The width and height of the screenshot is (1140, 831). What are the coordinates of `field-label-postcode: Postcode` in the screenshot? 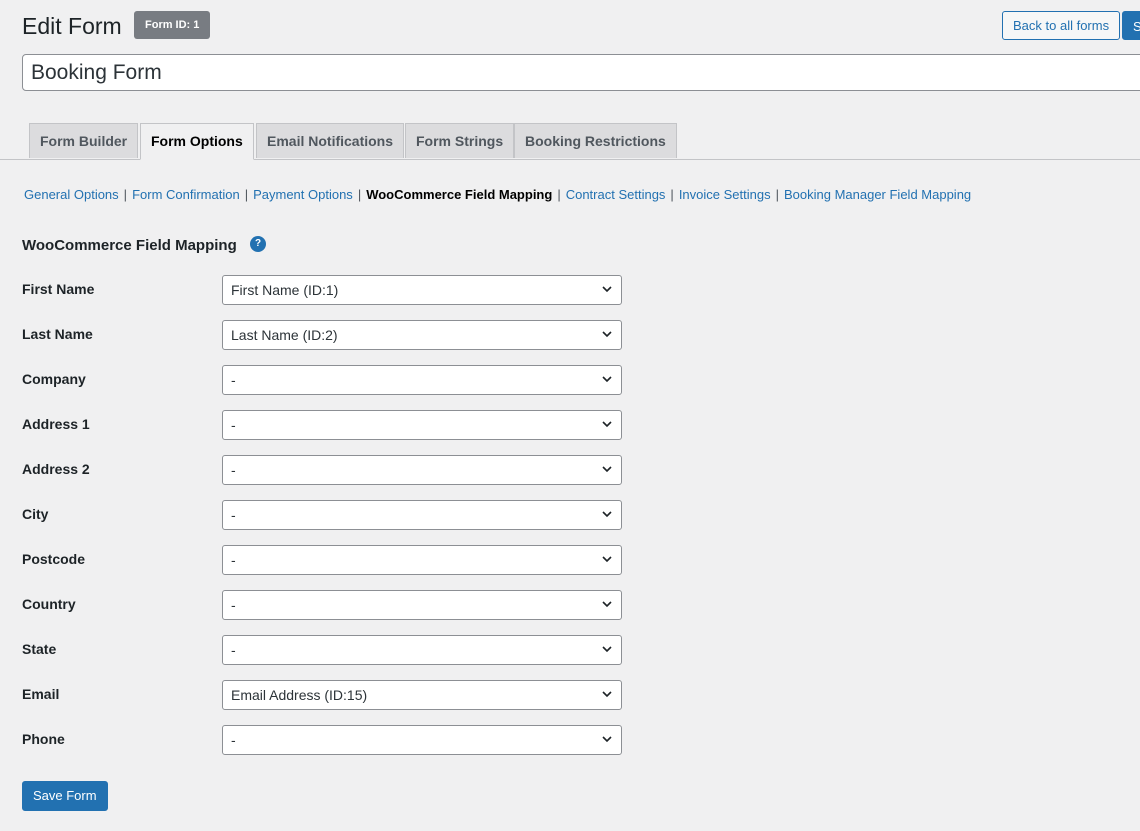 It's located at (54, 559).